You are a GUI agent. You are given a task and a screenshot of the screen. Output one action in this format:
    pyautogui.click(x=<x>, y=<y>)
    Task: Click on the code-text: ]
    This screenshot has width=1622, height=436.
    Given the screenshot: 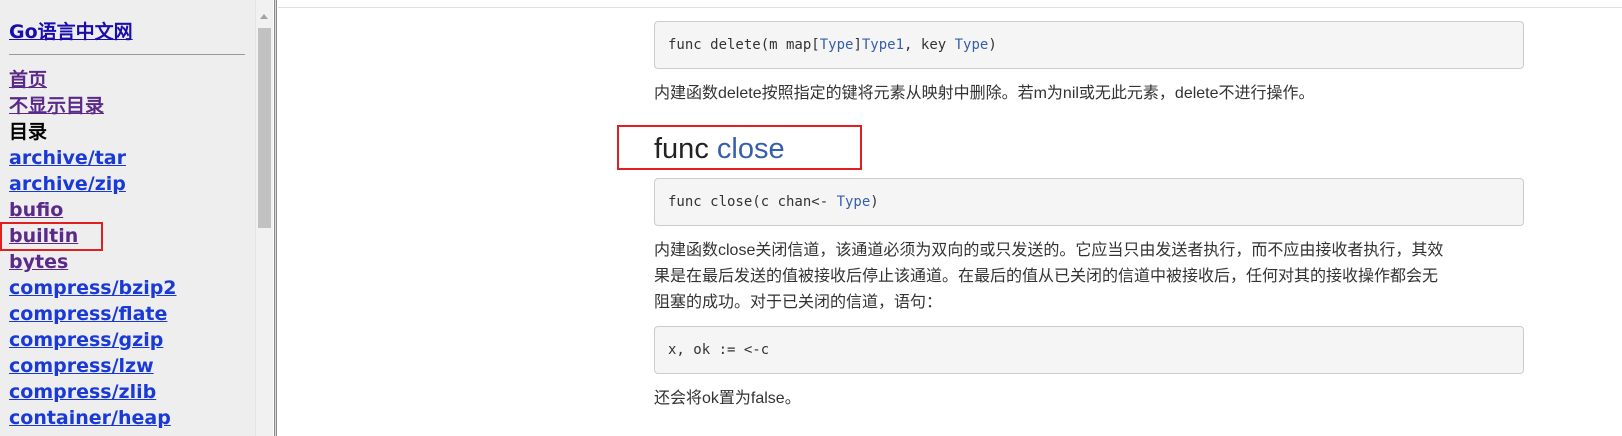 What is the action you would take?
    pyautogui.click(x=857, y=45)
    